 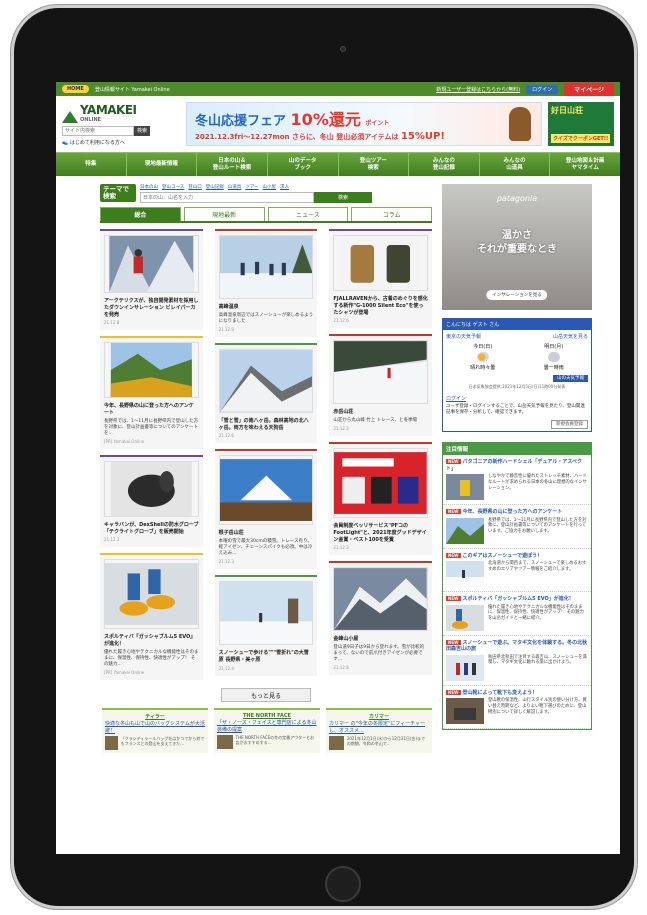 I want to click on nav-records: みんなの 登山記録, so click(x=444, y=164).